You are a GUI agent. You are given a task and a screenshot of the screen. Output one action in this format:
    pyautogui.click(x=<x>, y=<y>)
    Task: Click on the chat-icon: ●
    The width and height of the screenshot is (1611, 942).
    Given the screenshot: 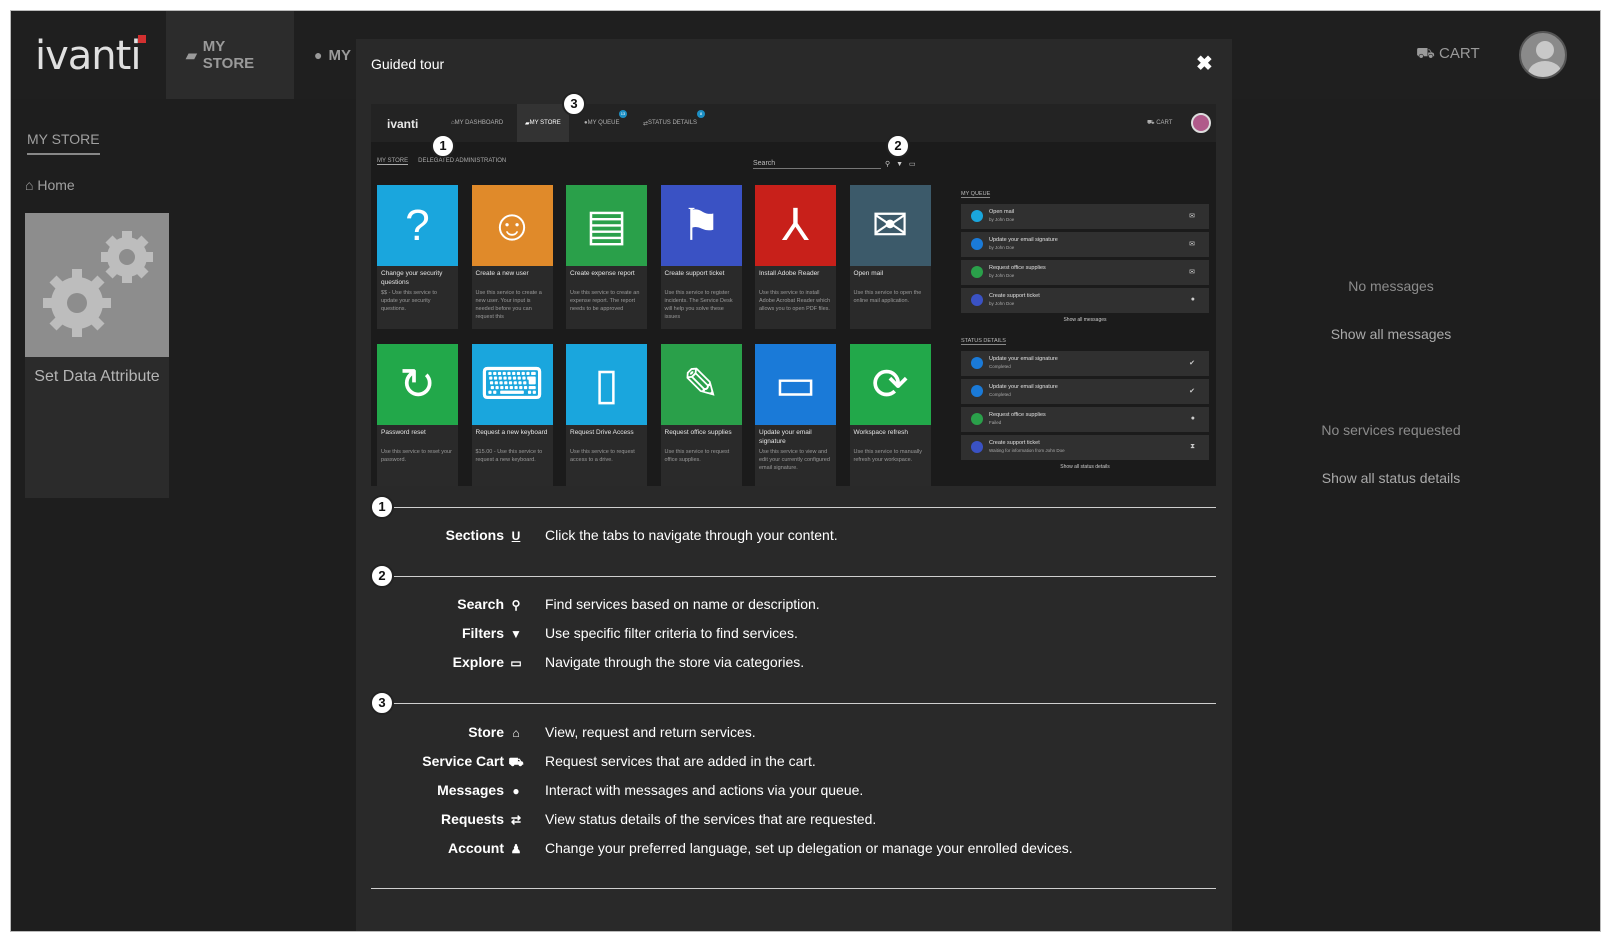 What is the action you would take?
    pyautogui.click(x=318, y=55)
    